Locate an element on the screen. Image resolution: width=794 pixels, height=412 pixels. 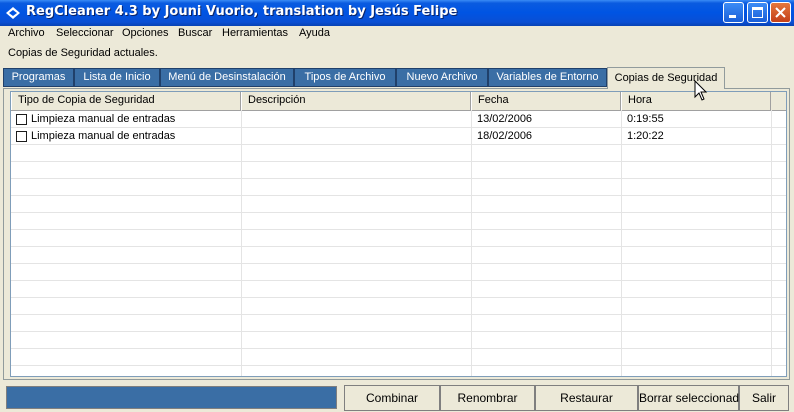
borrar-seleccionado-button: Borrar seleccionado is located at coordinates (692, 398).